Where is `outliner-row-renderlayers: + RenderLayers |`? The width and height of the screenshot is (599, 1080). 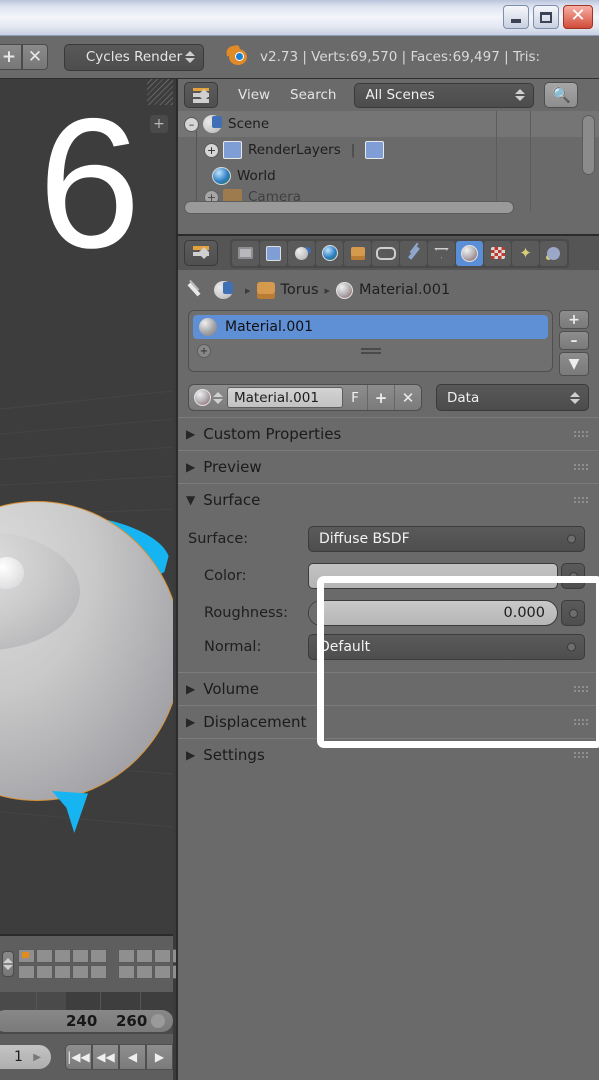 outliner-row-renderlayers: + RenderLayers | is located at coordinates (388, 150).